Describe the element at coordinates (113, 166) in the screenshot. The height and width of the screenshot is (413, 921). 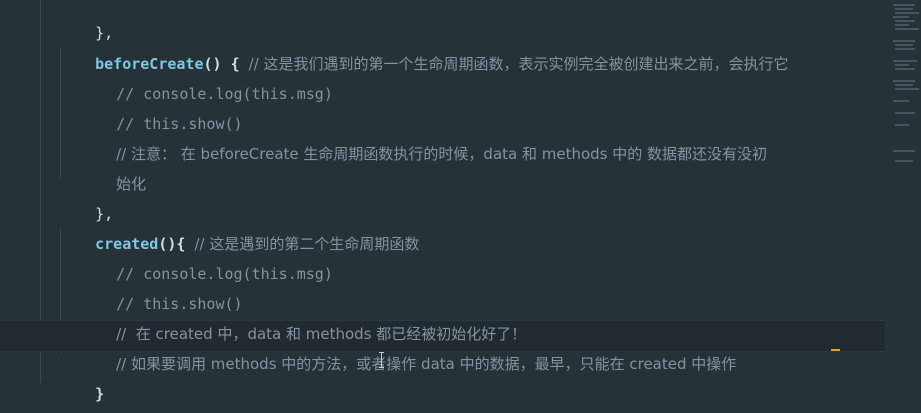
I see `code-line: 始化` at that location.